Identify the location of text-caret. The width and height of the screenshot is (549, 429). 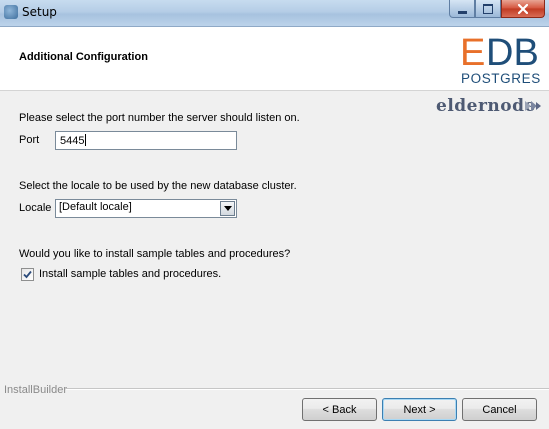
(86, 140).